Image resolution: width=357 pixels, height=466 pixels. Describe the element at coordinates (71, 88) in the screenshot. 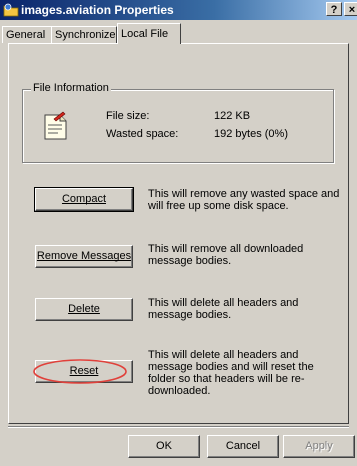

I see `file-information-label: File Information` at that location.